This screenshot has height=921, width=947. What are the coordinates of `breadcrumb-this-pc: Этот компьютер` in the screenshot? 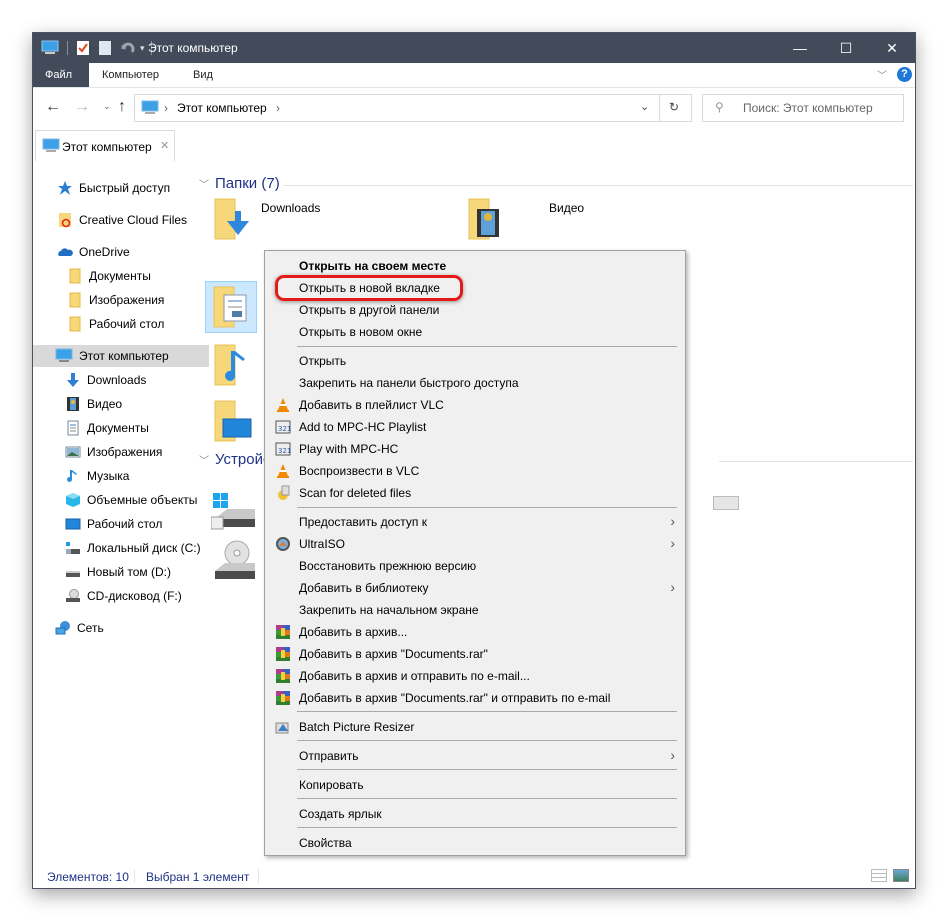 It's located at (222, 108).